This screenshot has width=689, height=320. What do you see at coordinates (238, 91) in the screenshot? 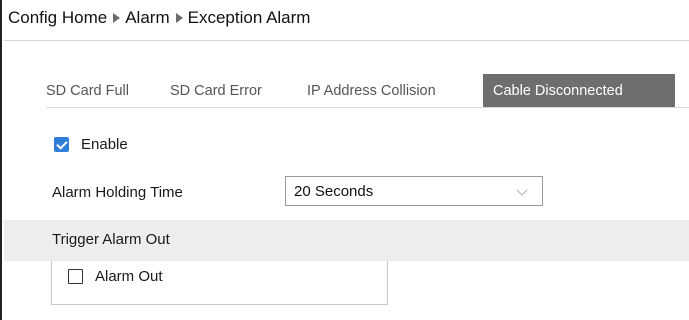
I see `tab-sd-card-error: SD Card Error` at bounding box center [238, 91].